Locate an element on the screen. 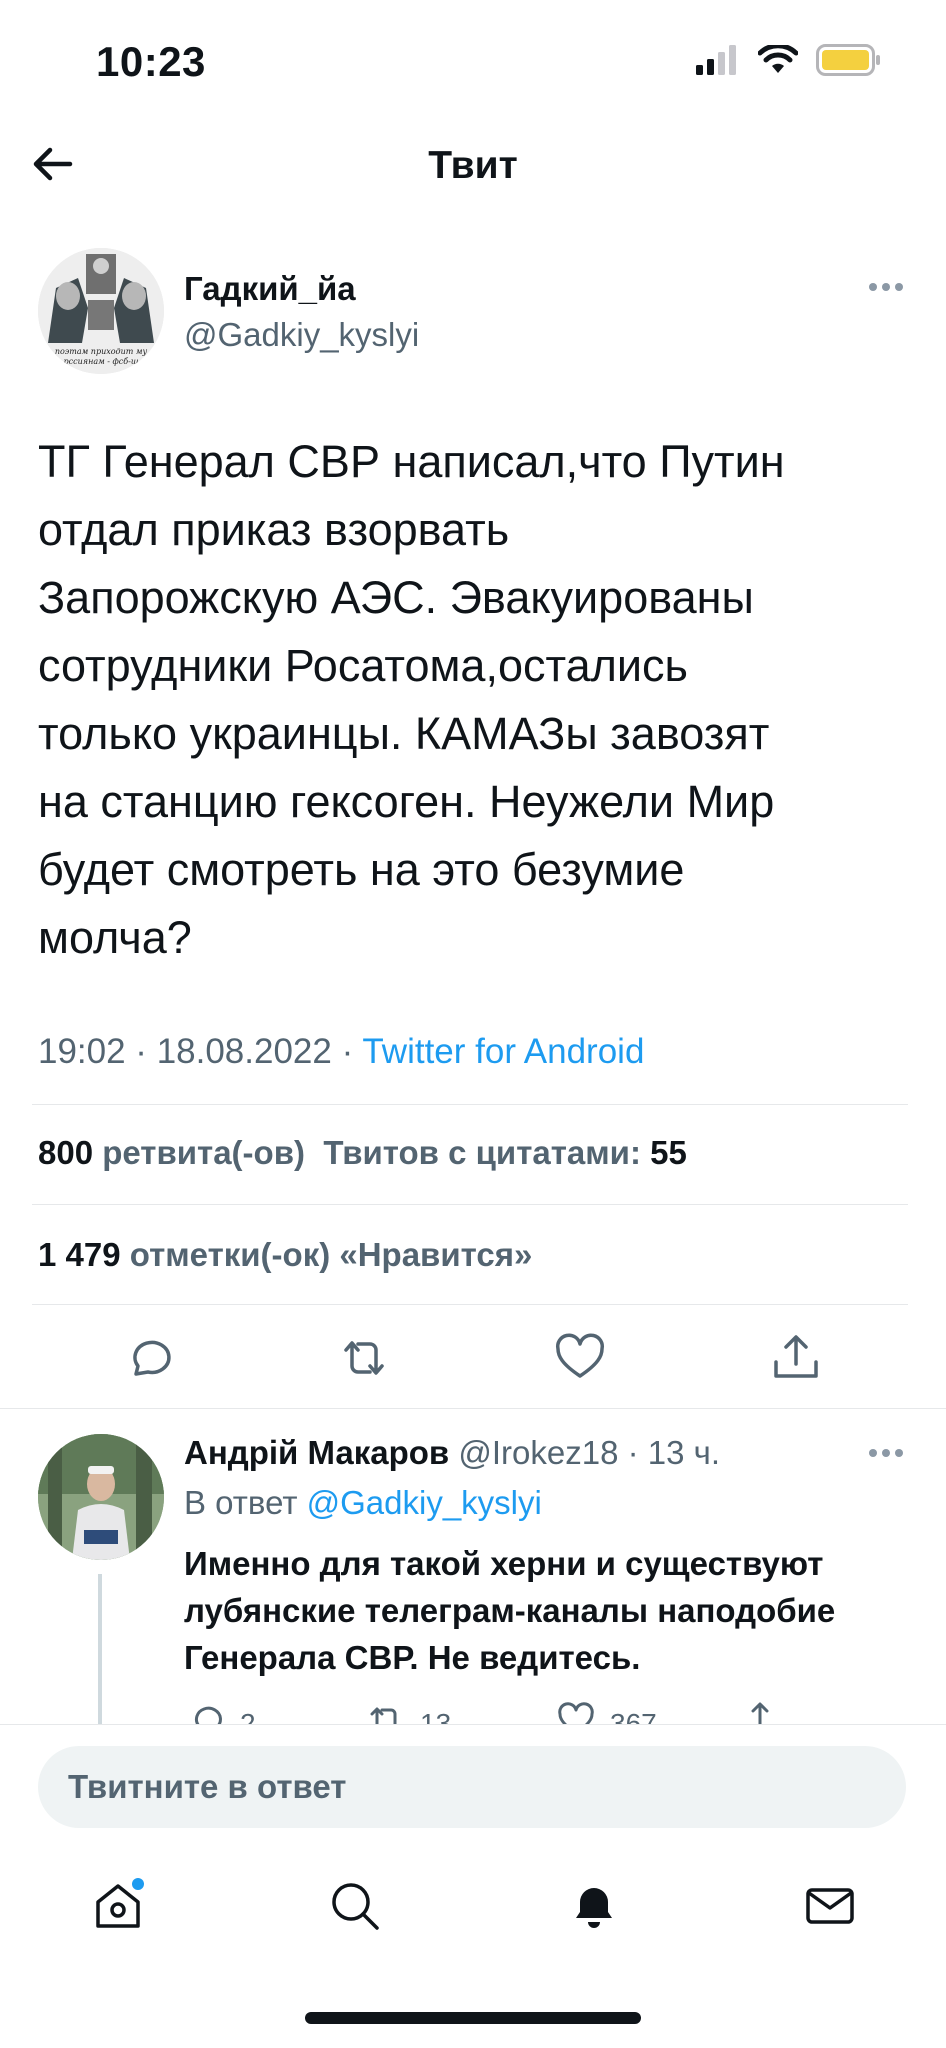 The image size is (946, 2048). tweet-text-line: будет смотреть на это безумие is located at coordinates (361, 869).